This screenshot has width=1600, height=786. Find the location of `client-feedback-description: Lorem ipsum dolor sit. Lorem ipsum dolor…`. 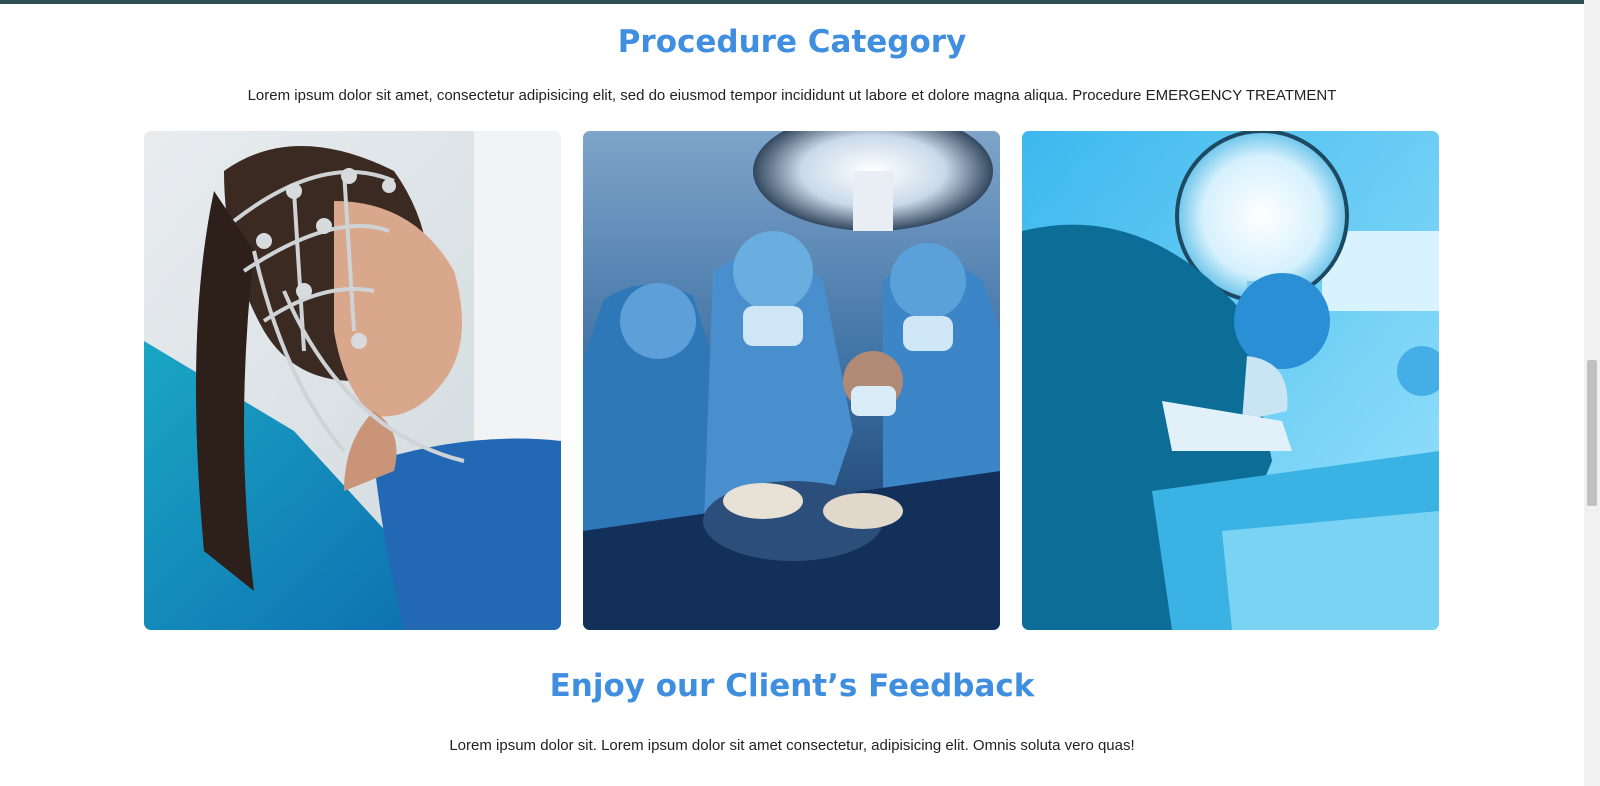

client-feedback-description: Lorem ipsum dolor sit. Lorem ipsum dolor… is located at coordinates (792, 745).